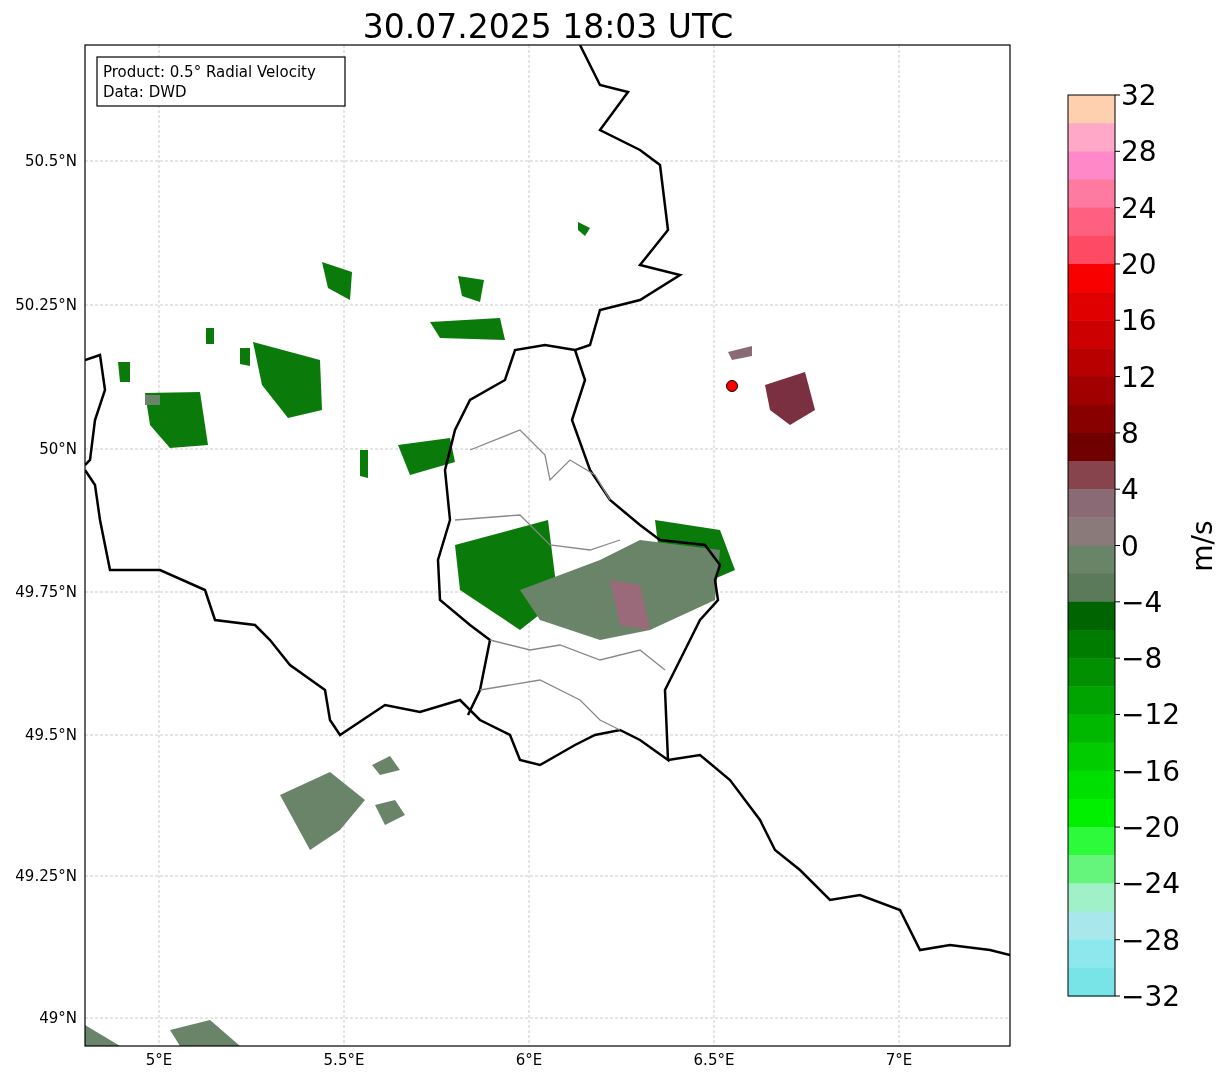 This screenshot has width=1225, height=1081. Describe the element at coordinates (50, 735) in the screenshot. I see `latitude-label: 49.5°N` at that location.